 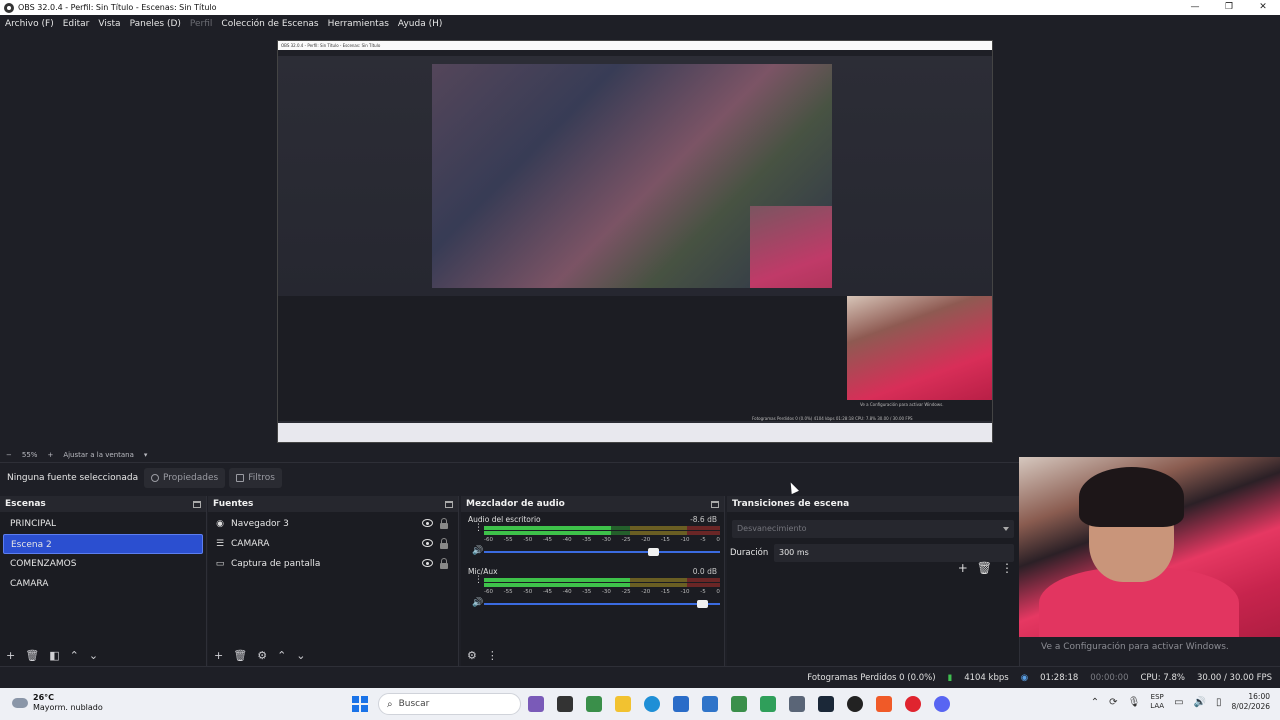 I want to click on advanced-audio-icon: ⚙, so click(x=472, y=655).